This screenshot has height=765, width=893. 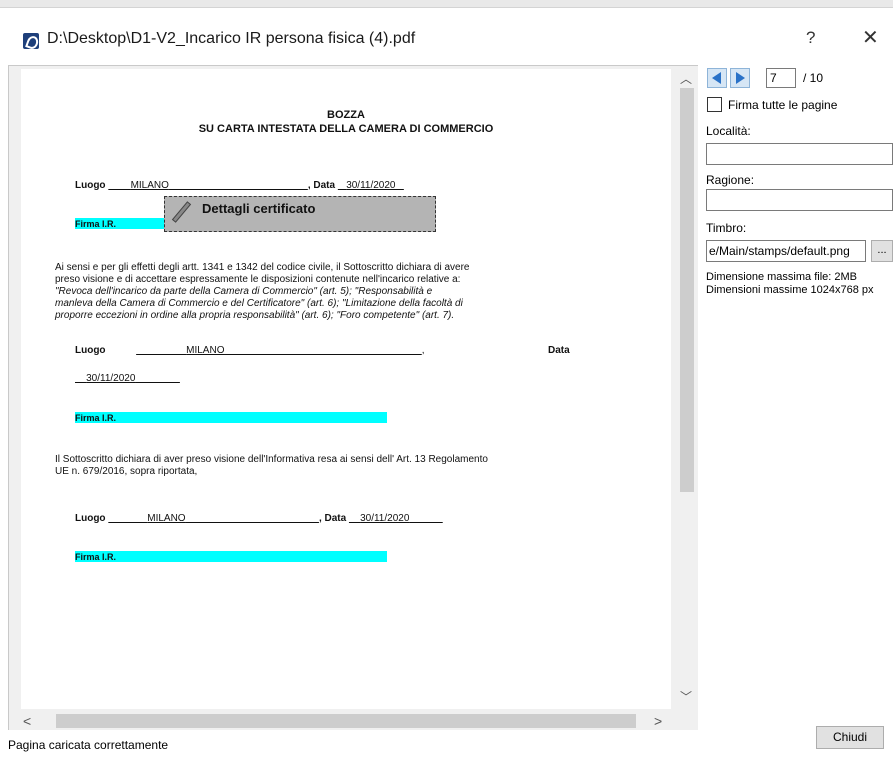 What do you see at coordinates (259, 208) in the screenshot?
I see `certificate-label: Dettagli certificato` at bounding box center [259, 208].